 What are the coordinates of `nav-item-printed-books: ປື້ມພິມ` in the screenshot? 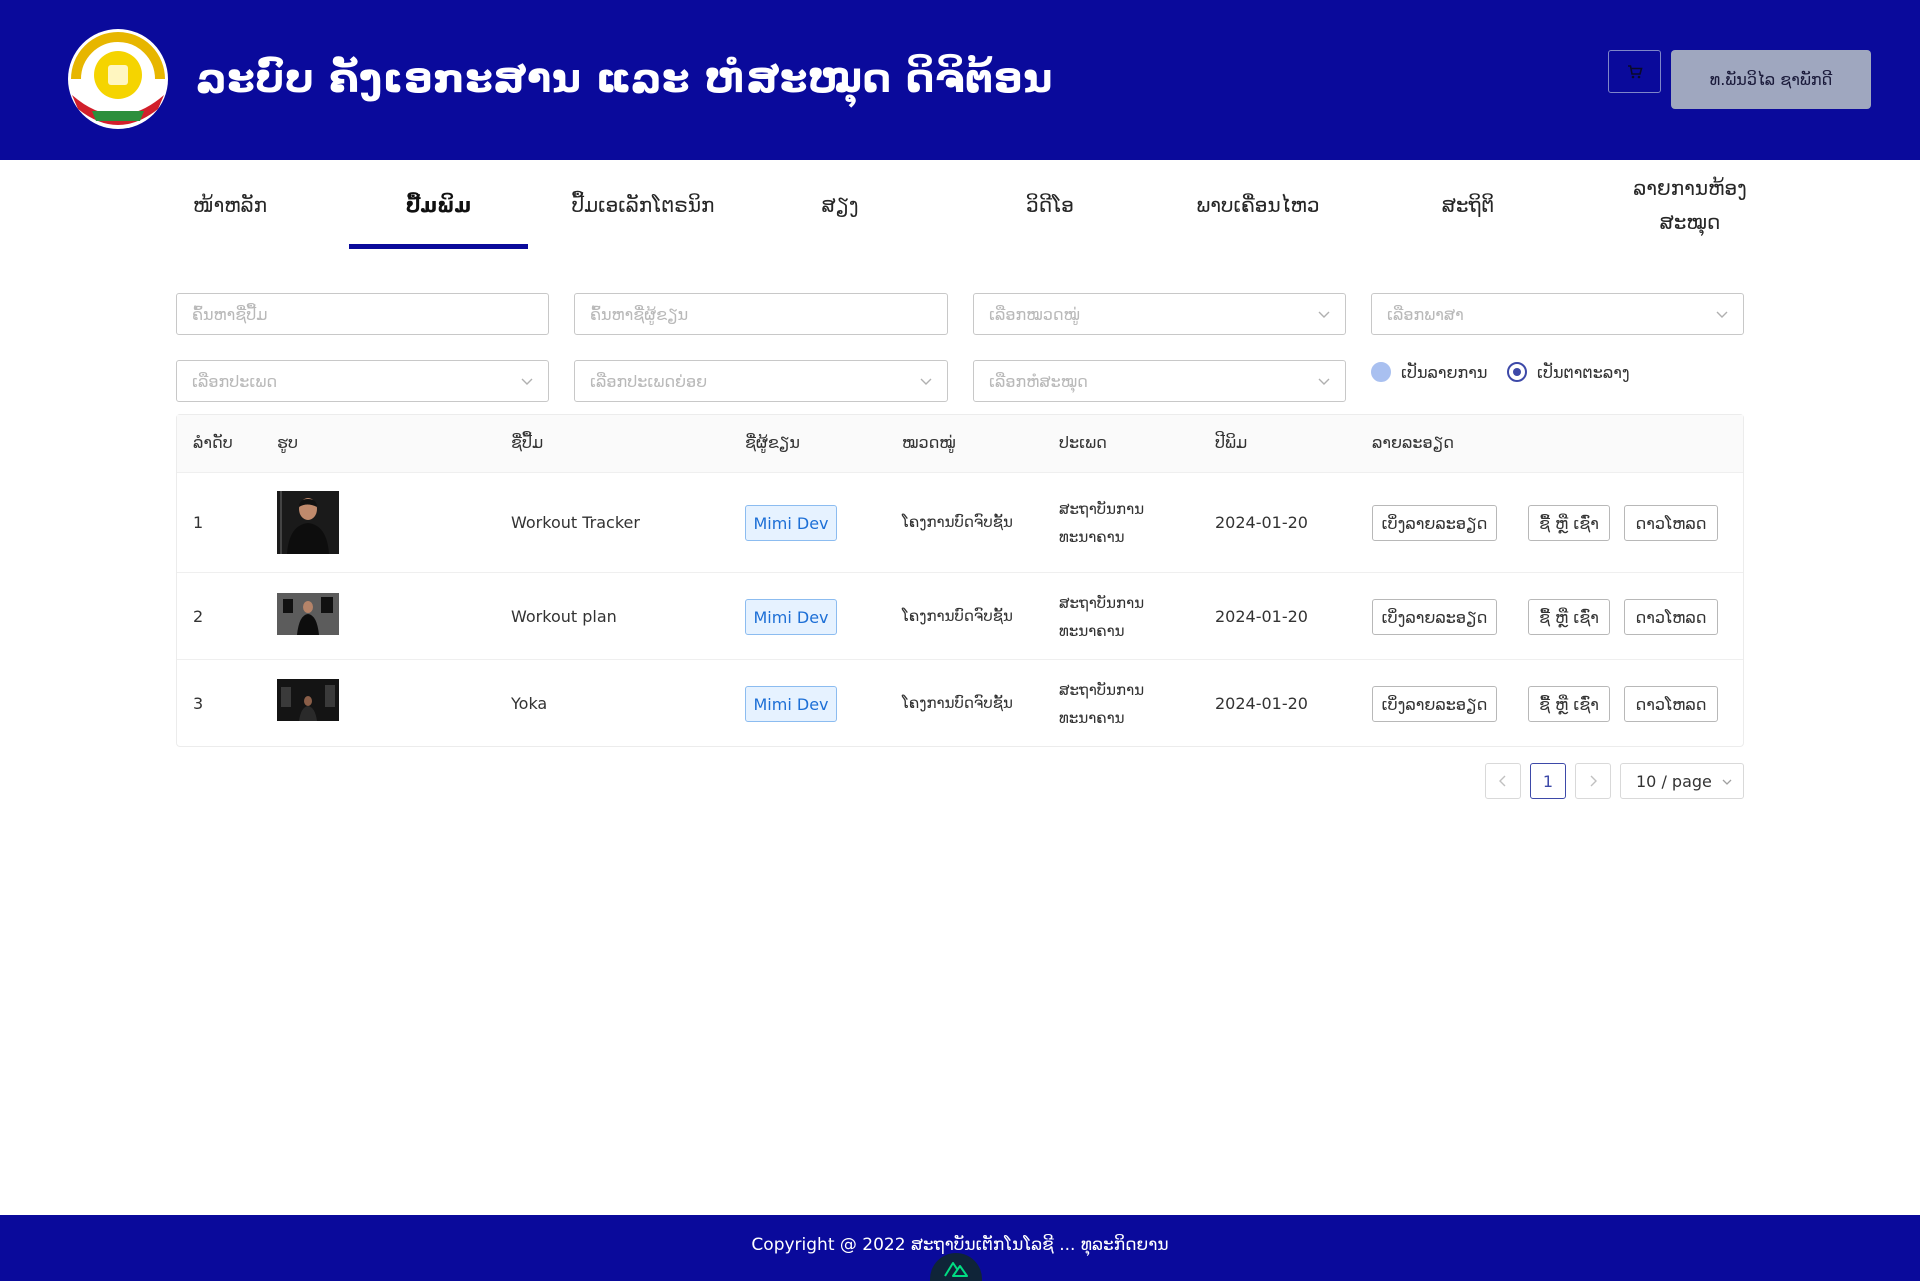 It's located at (438, 205).